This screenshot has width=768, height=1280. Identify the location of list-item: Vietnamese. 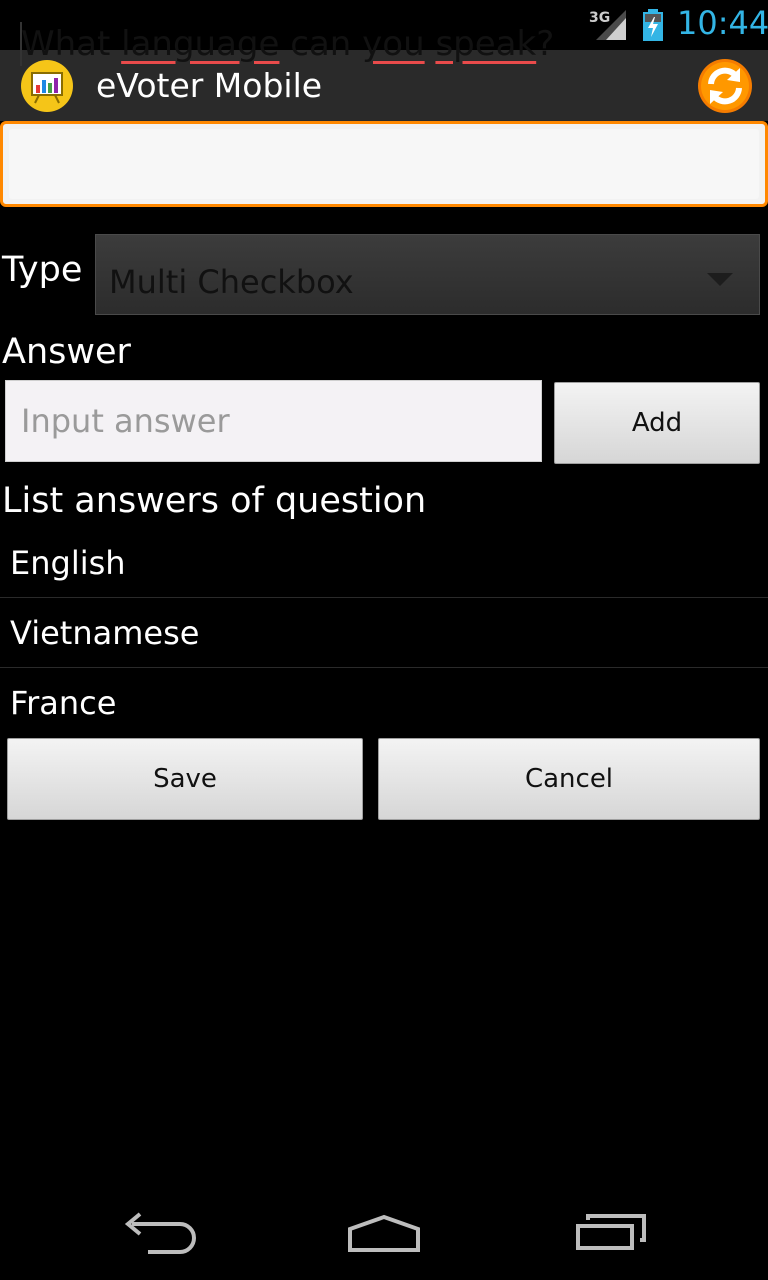
(384, 633).